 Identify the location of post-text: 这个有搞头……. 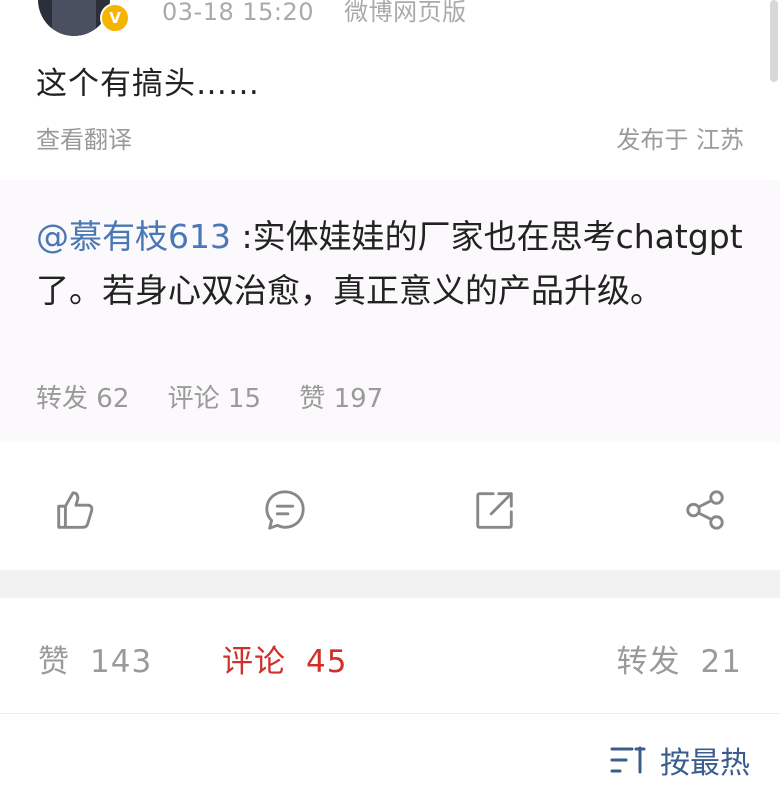
(148, 84).